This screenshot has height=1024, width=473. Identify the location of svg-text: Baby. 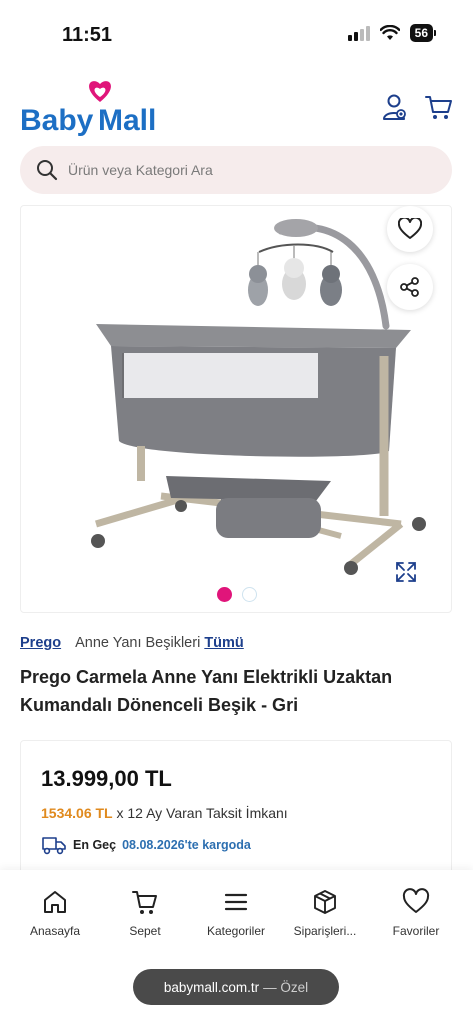
(57, 120).